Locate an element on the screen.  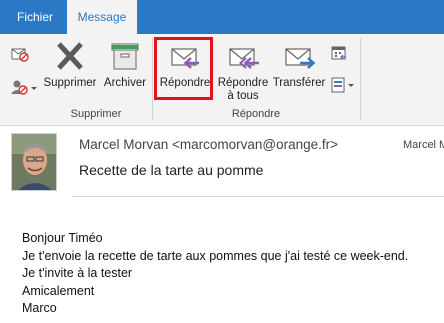
ribbon-tab-bar: Fichier Message is located at coordinates (222, 17).